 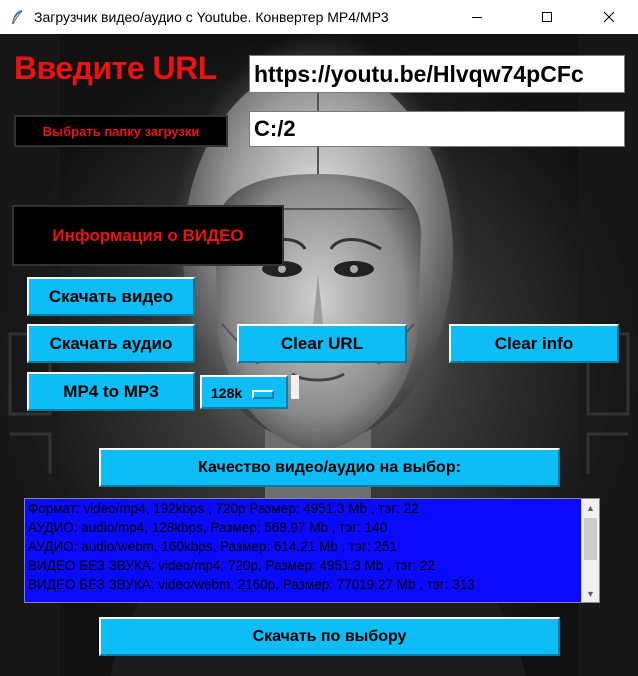 What do you see at coordinates (148, 235) in the screenshot?
I see `video-info-button: Информация о ВИДЕО` at bounding box center [148, 235].